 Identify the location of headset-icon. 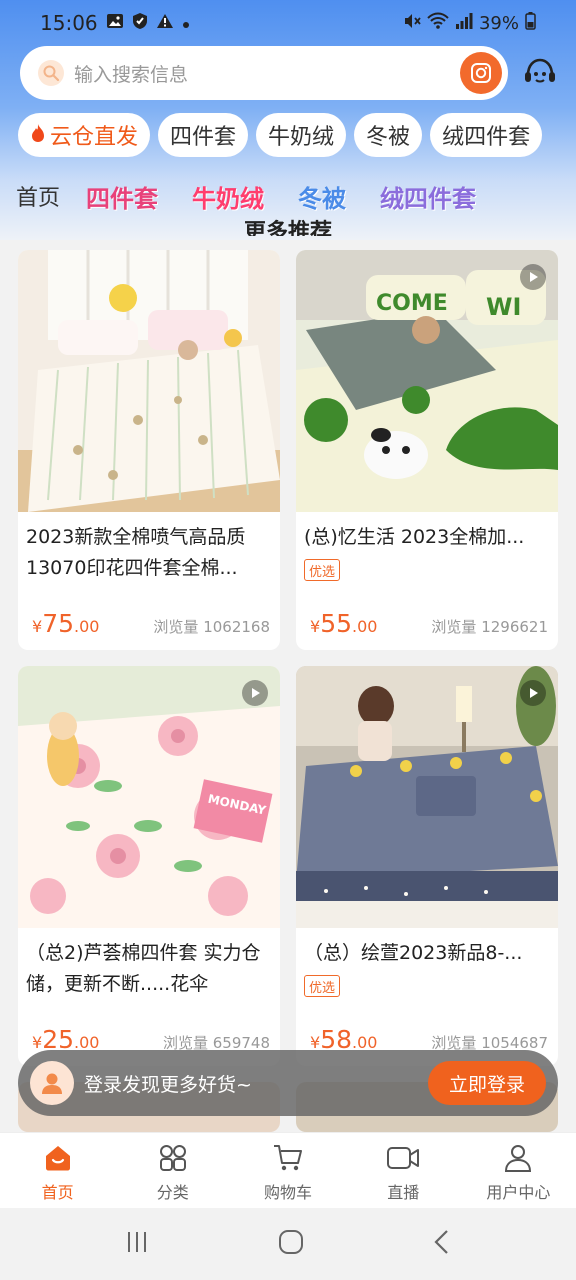
(540, 70).